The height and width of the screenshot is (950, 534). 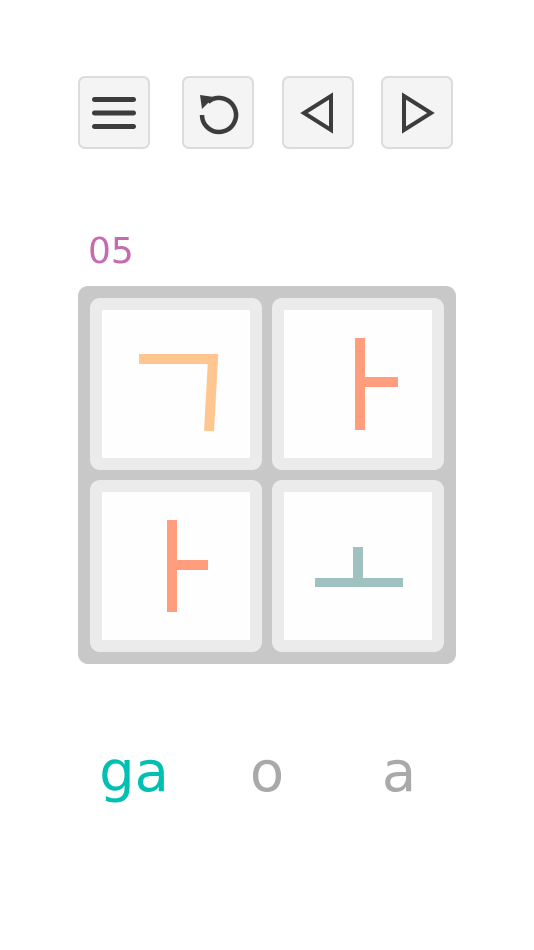 I want to click on next-level-button, so click(x=417, y=112).